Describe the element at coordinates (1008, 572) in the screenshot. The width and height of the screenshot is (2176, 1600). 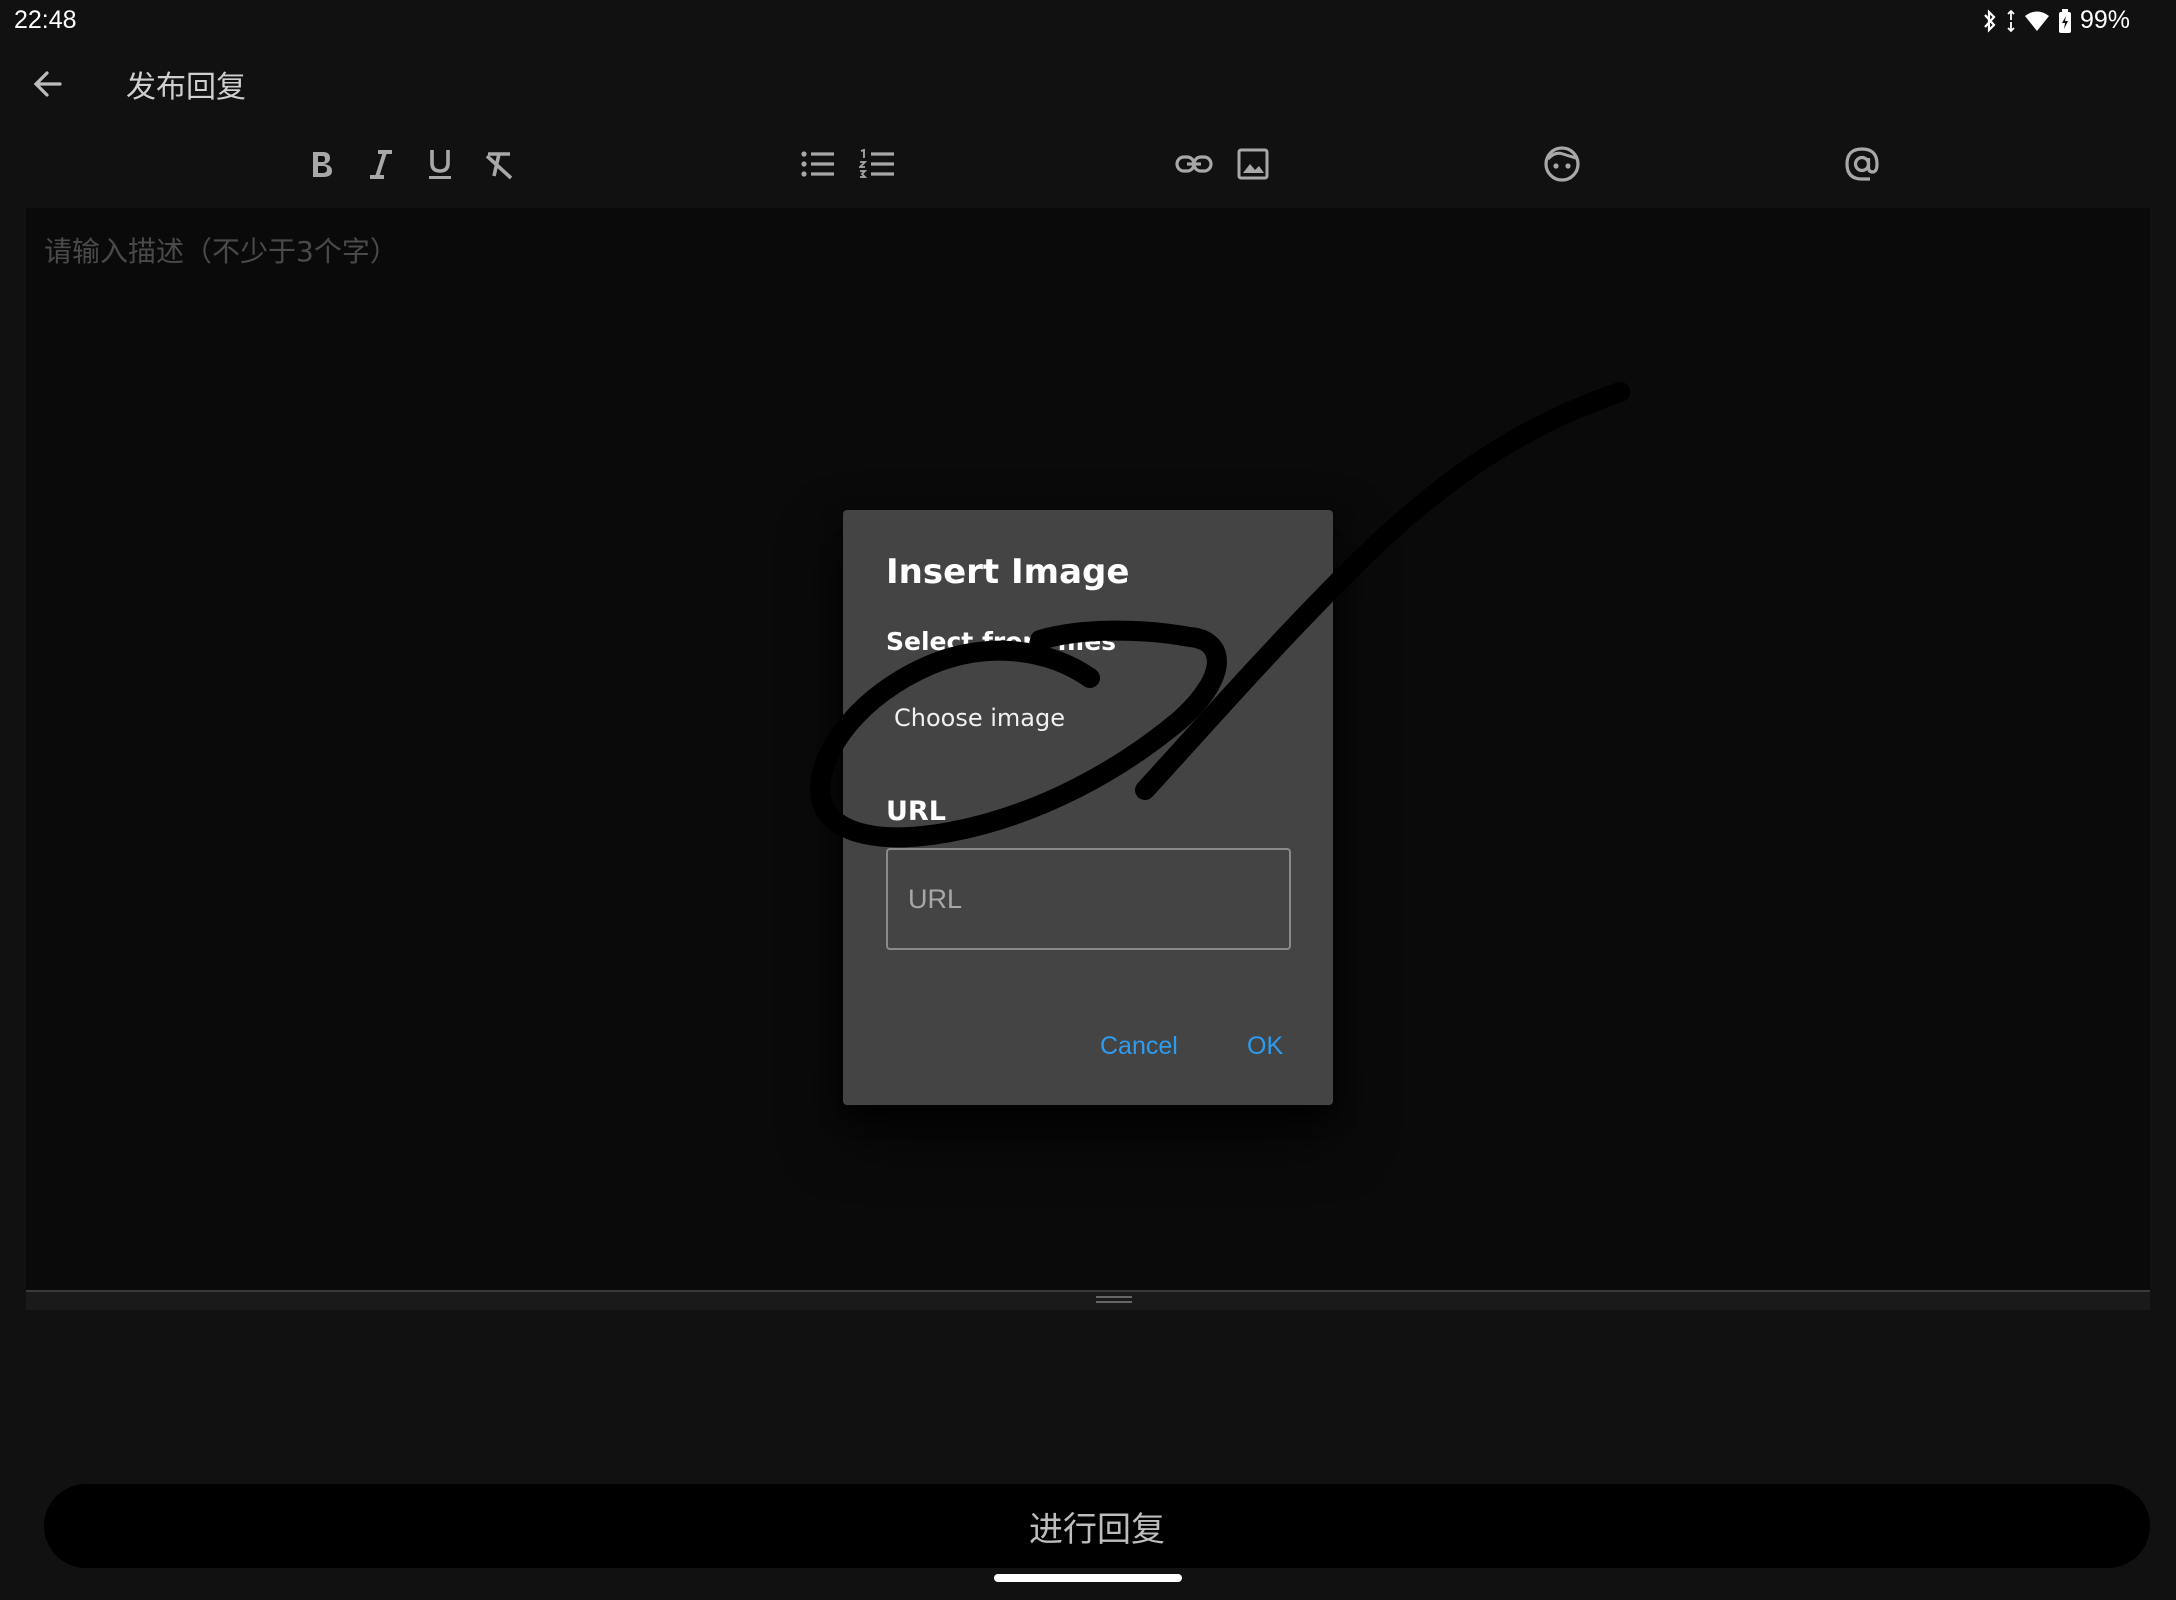
I see `dialog-title: Insert Image` at that location.